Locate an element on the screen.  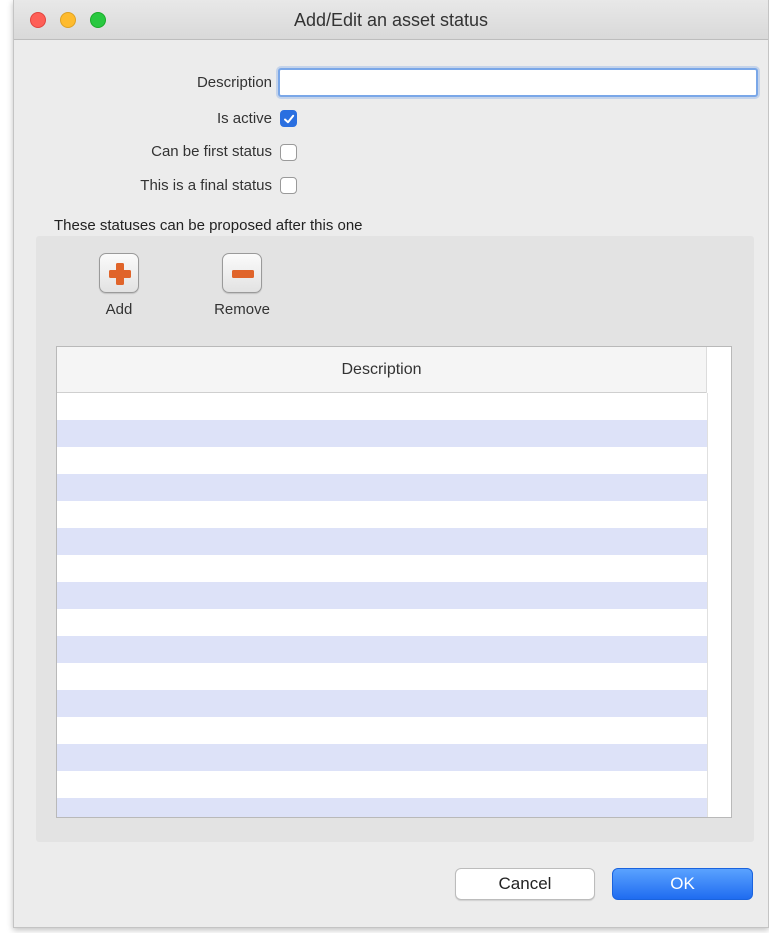
can-be-first-status-checkbox is located at coordinates (288, 152).